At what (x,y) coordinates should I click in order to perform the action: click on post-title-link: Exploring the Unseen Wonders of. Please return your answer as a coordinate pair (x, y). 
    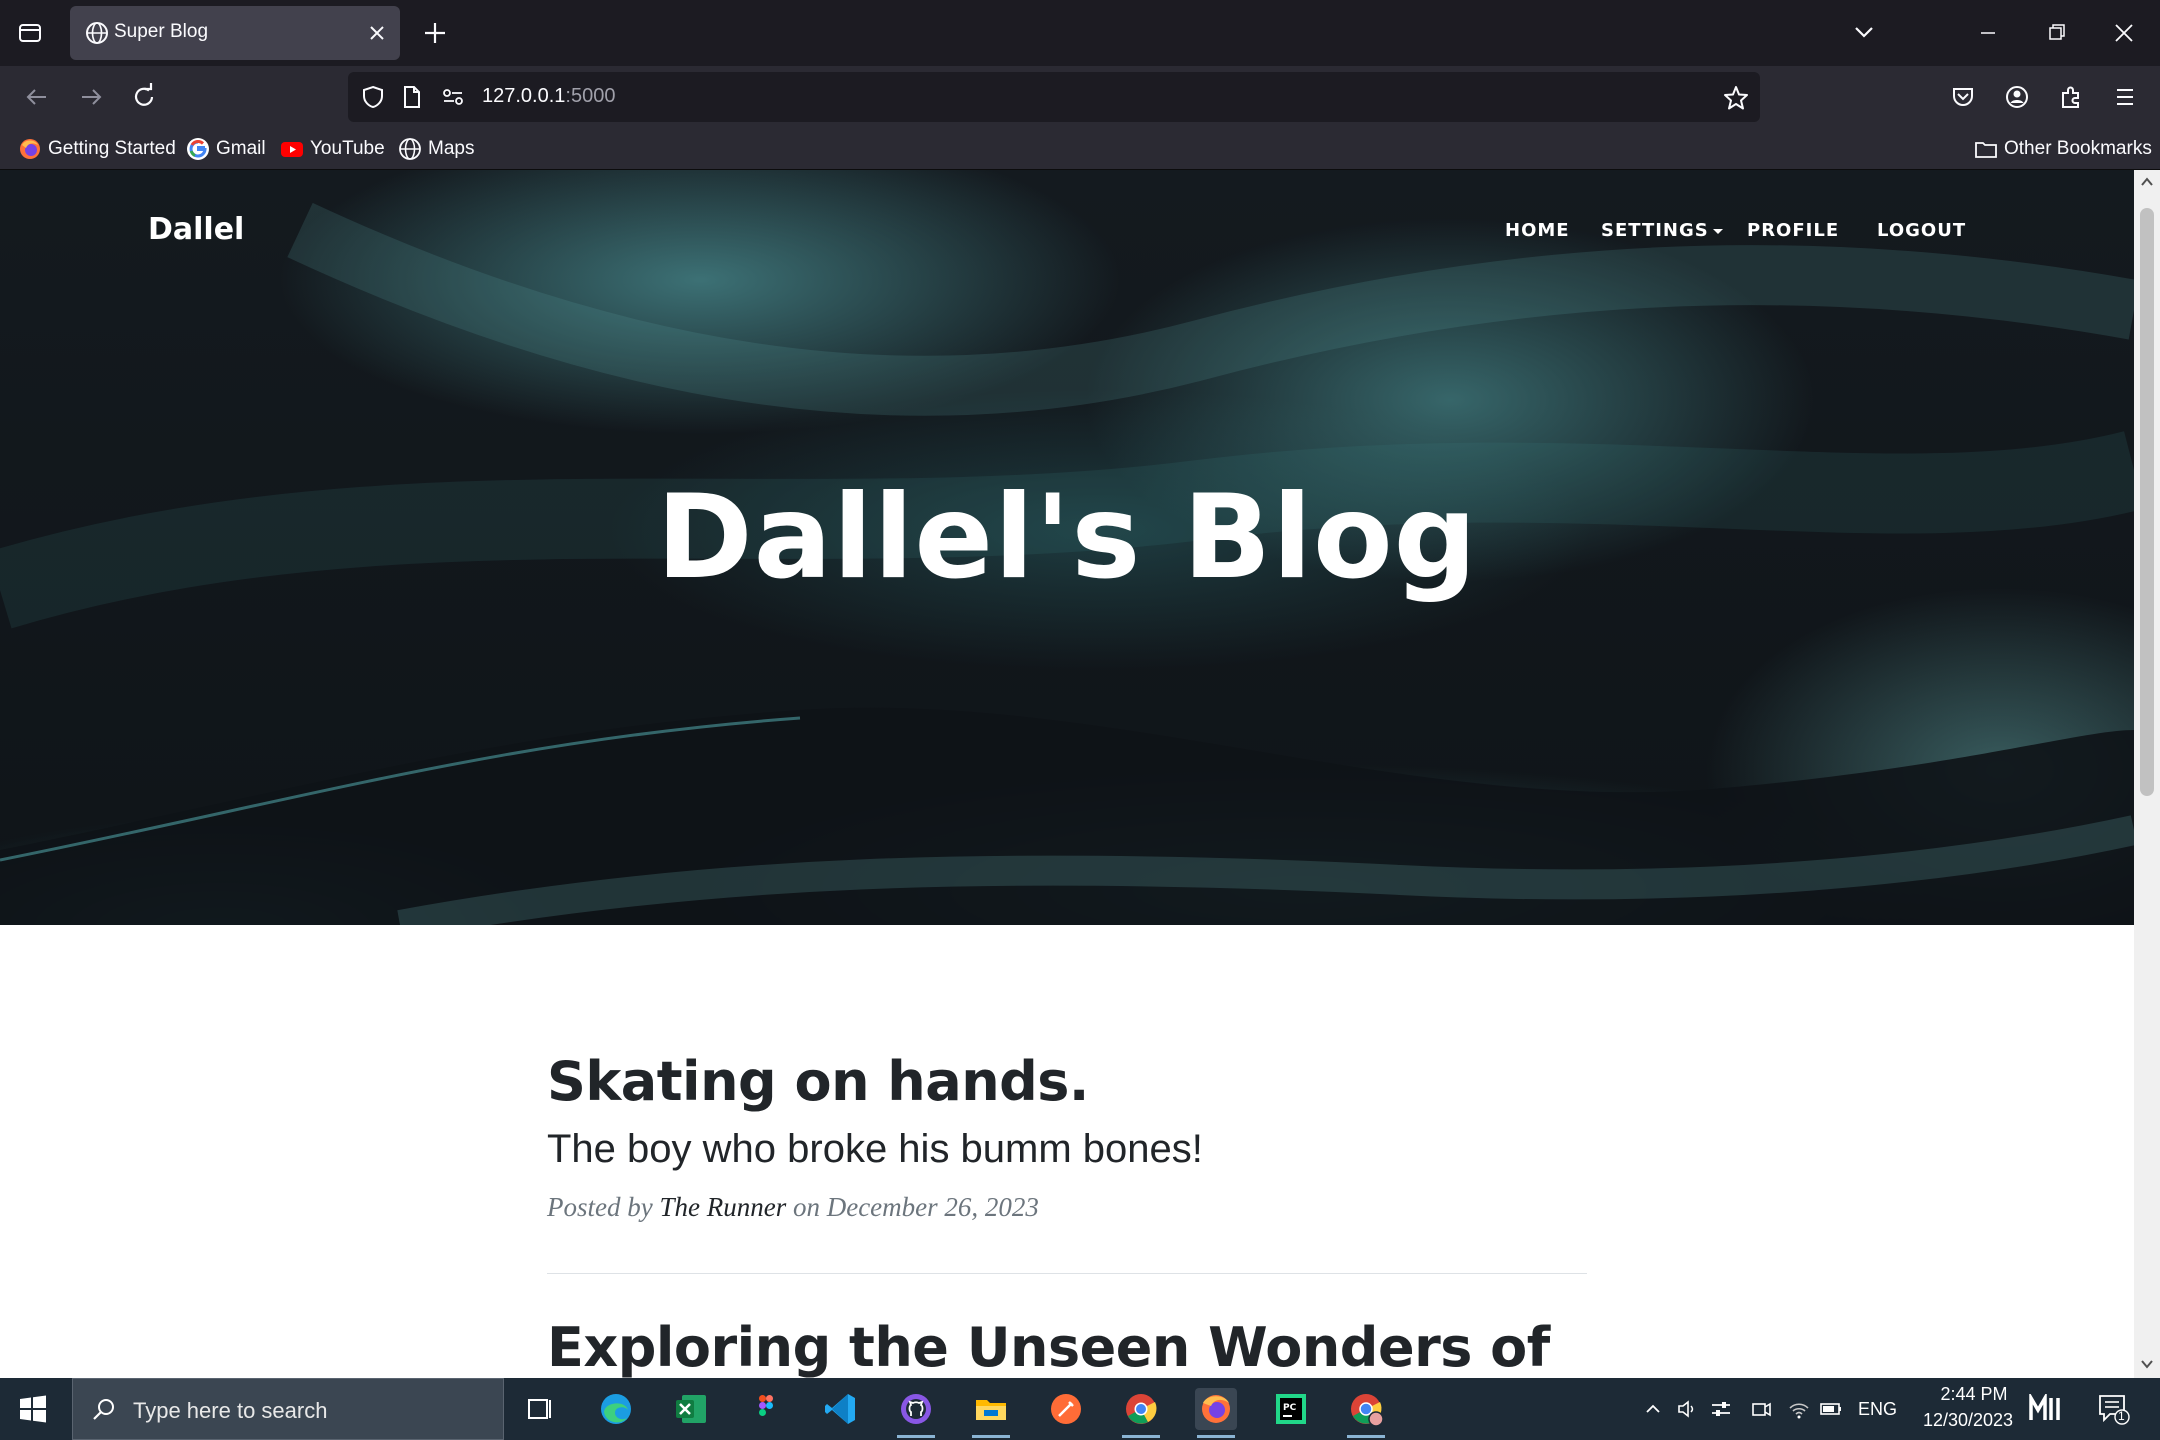
    Looking at the image, I should click on (1067, 1347).